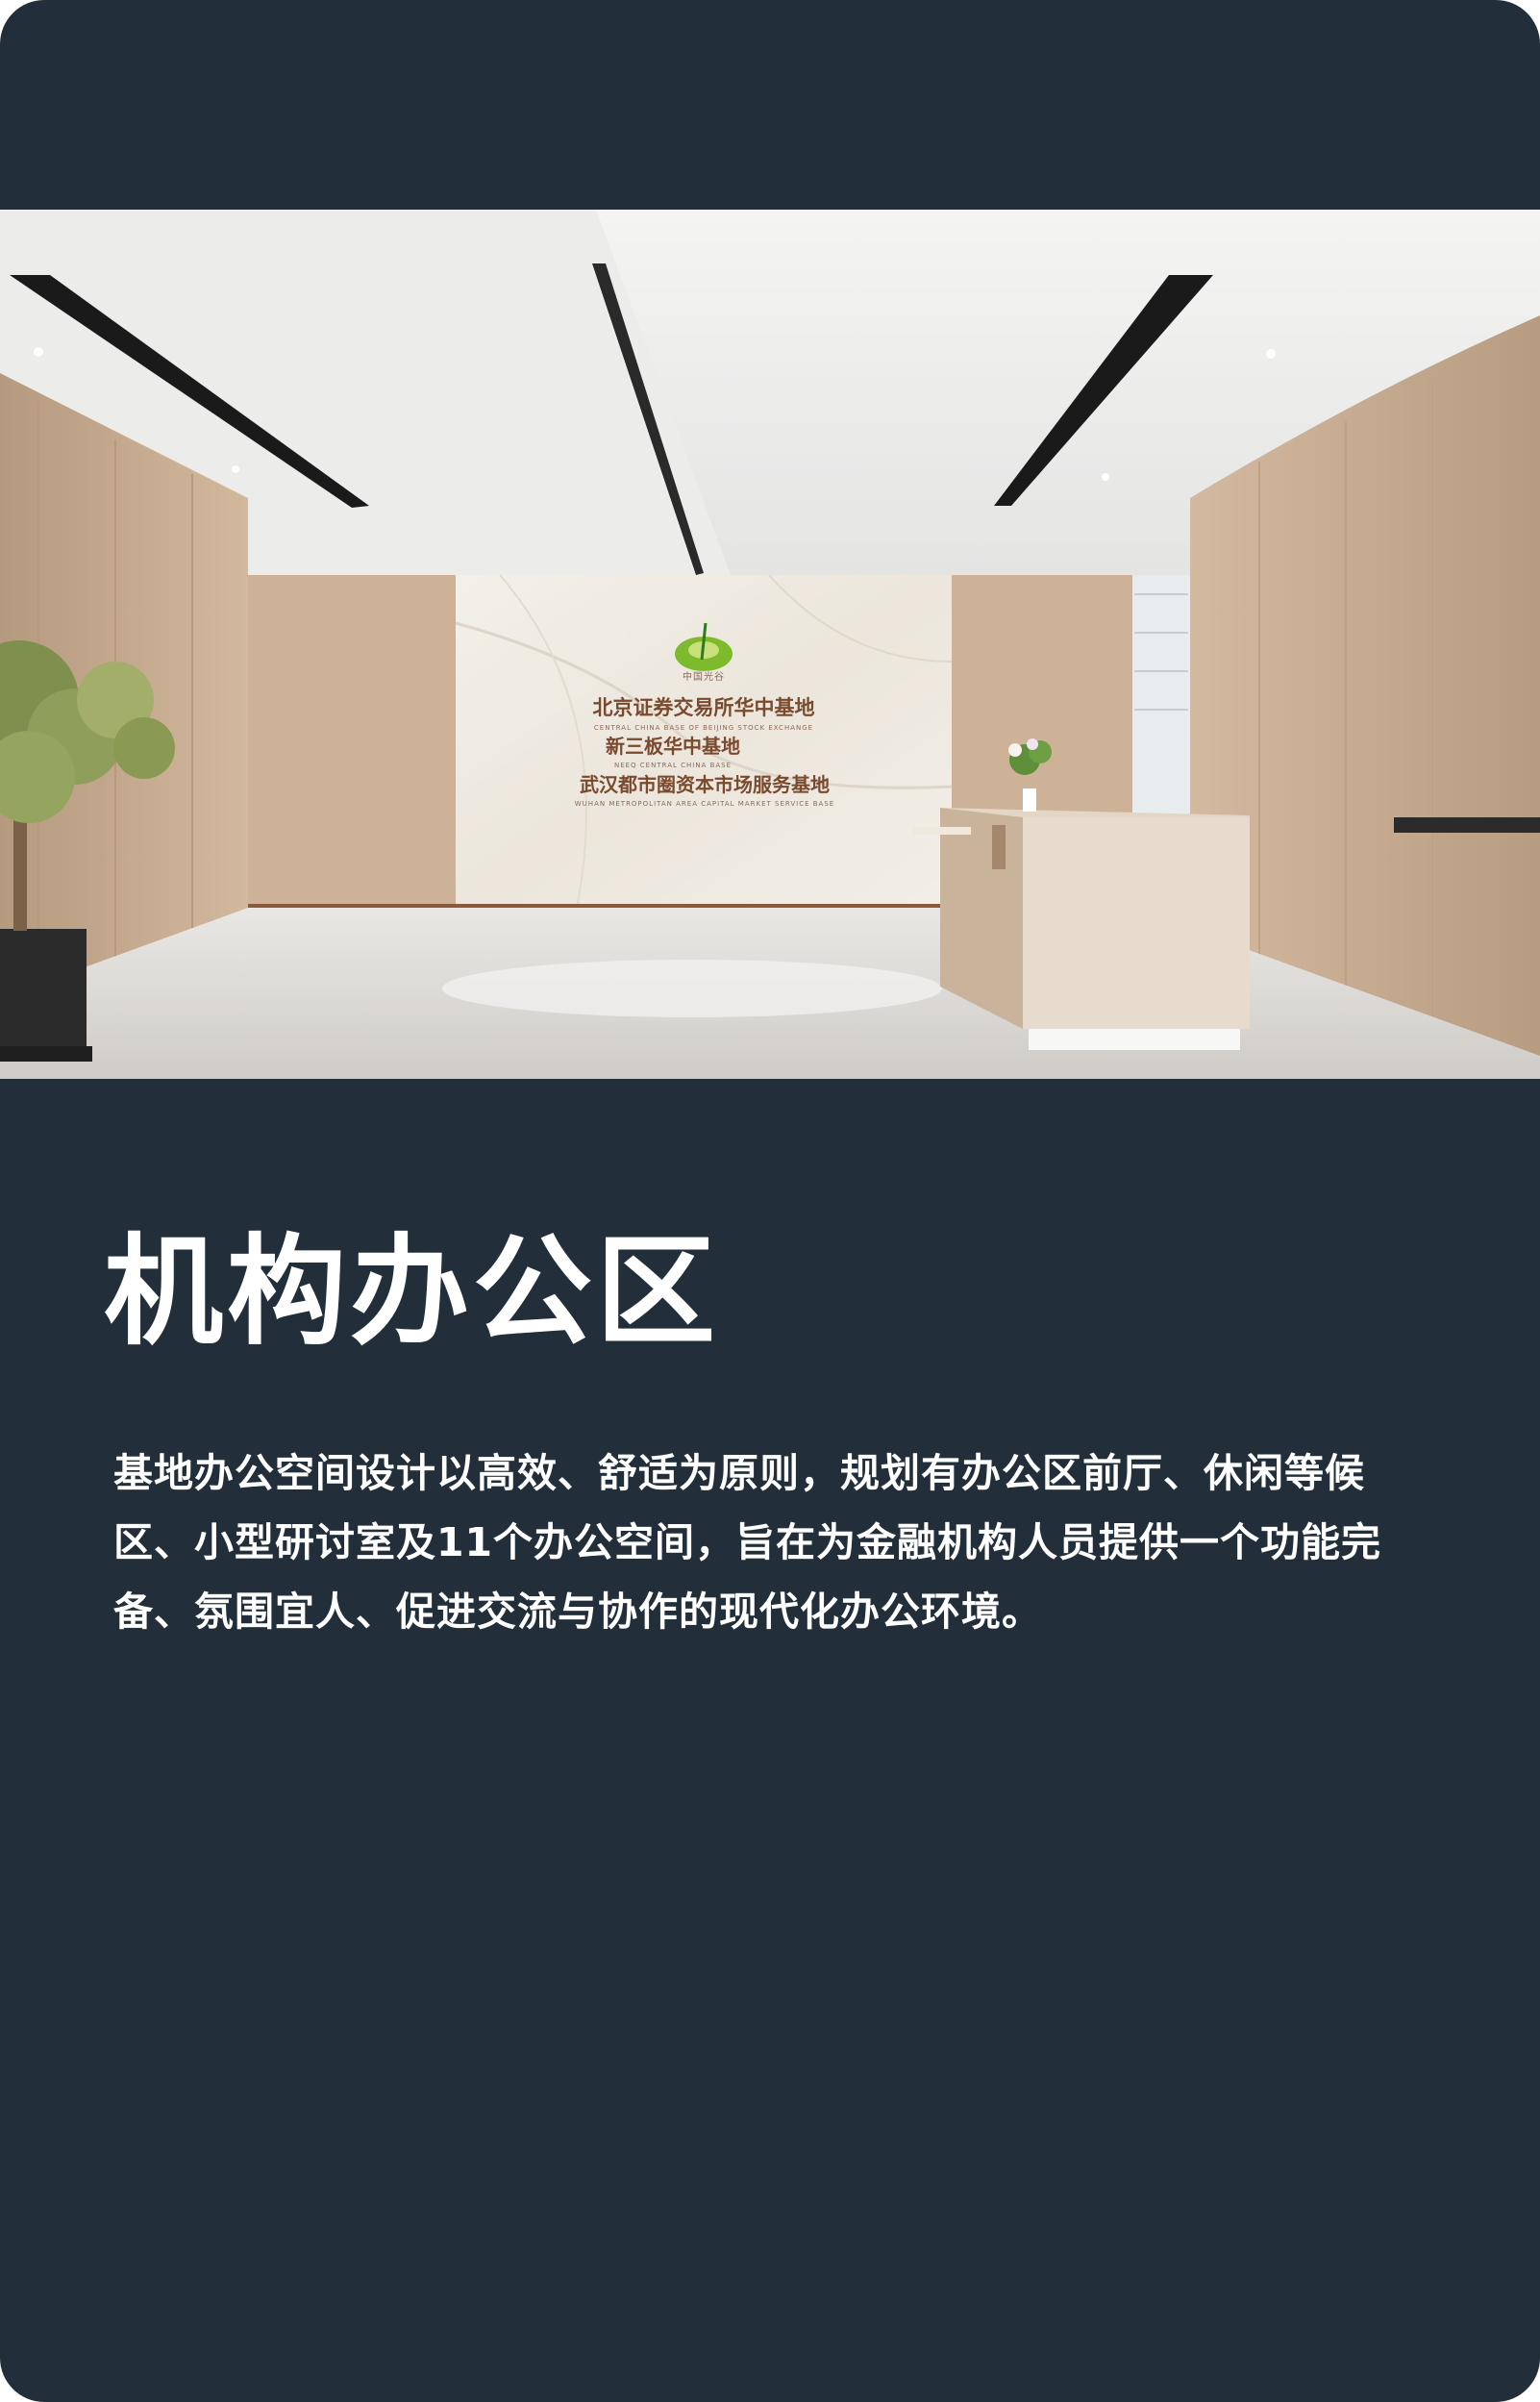 The width and height of the screenshot is (1540, 2402). What do you see at coordinates (704, 707) in the screenshot?
I see `sign-line-1: 北京证券交易所华中基地` at bounding box center [704, 707].